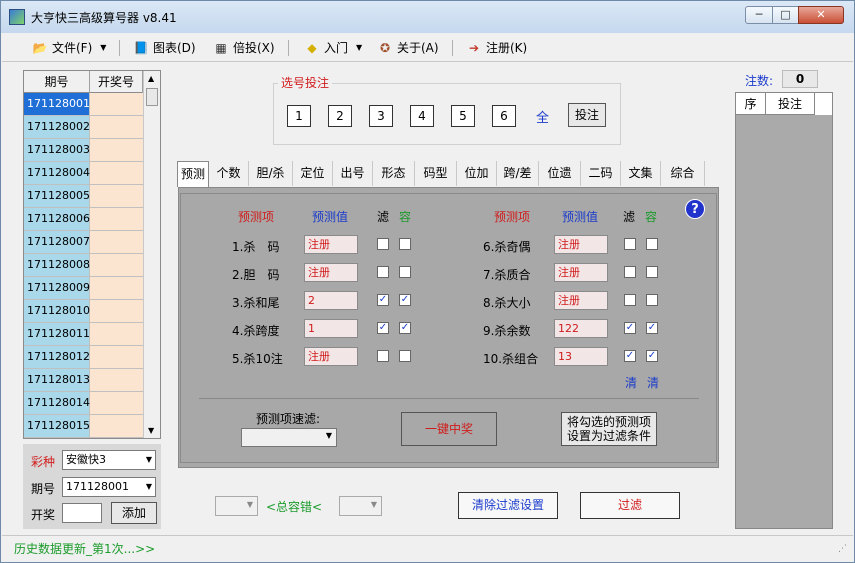  What do you see at coordinates (477, 173) in the screenshot?
I see `tab-7: 位加` at bounding box center [477, 173].